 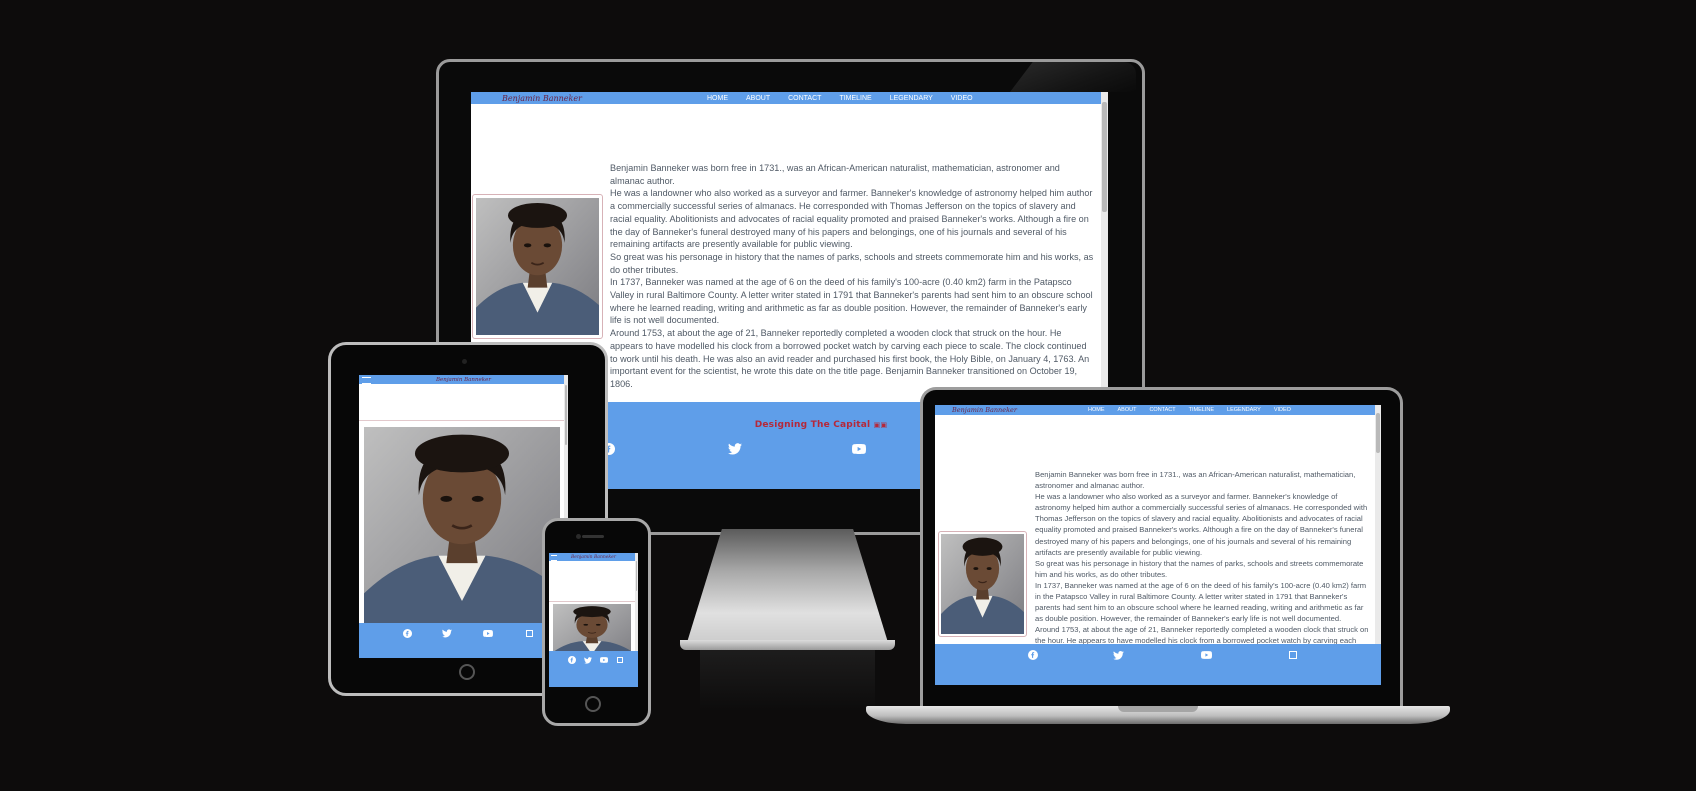 I want to click on laptop-square-icon, so click(x=1293, y=655).